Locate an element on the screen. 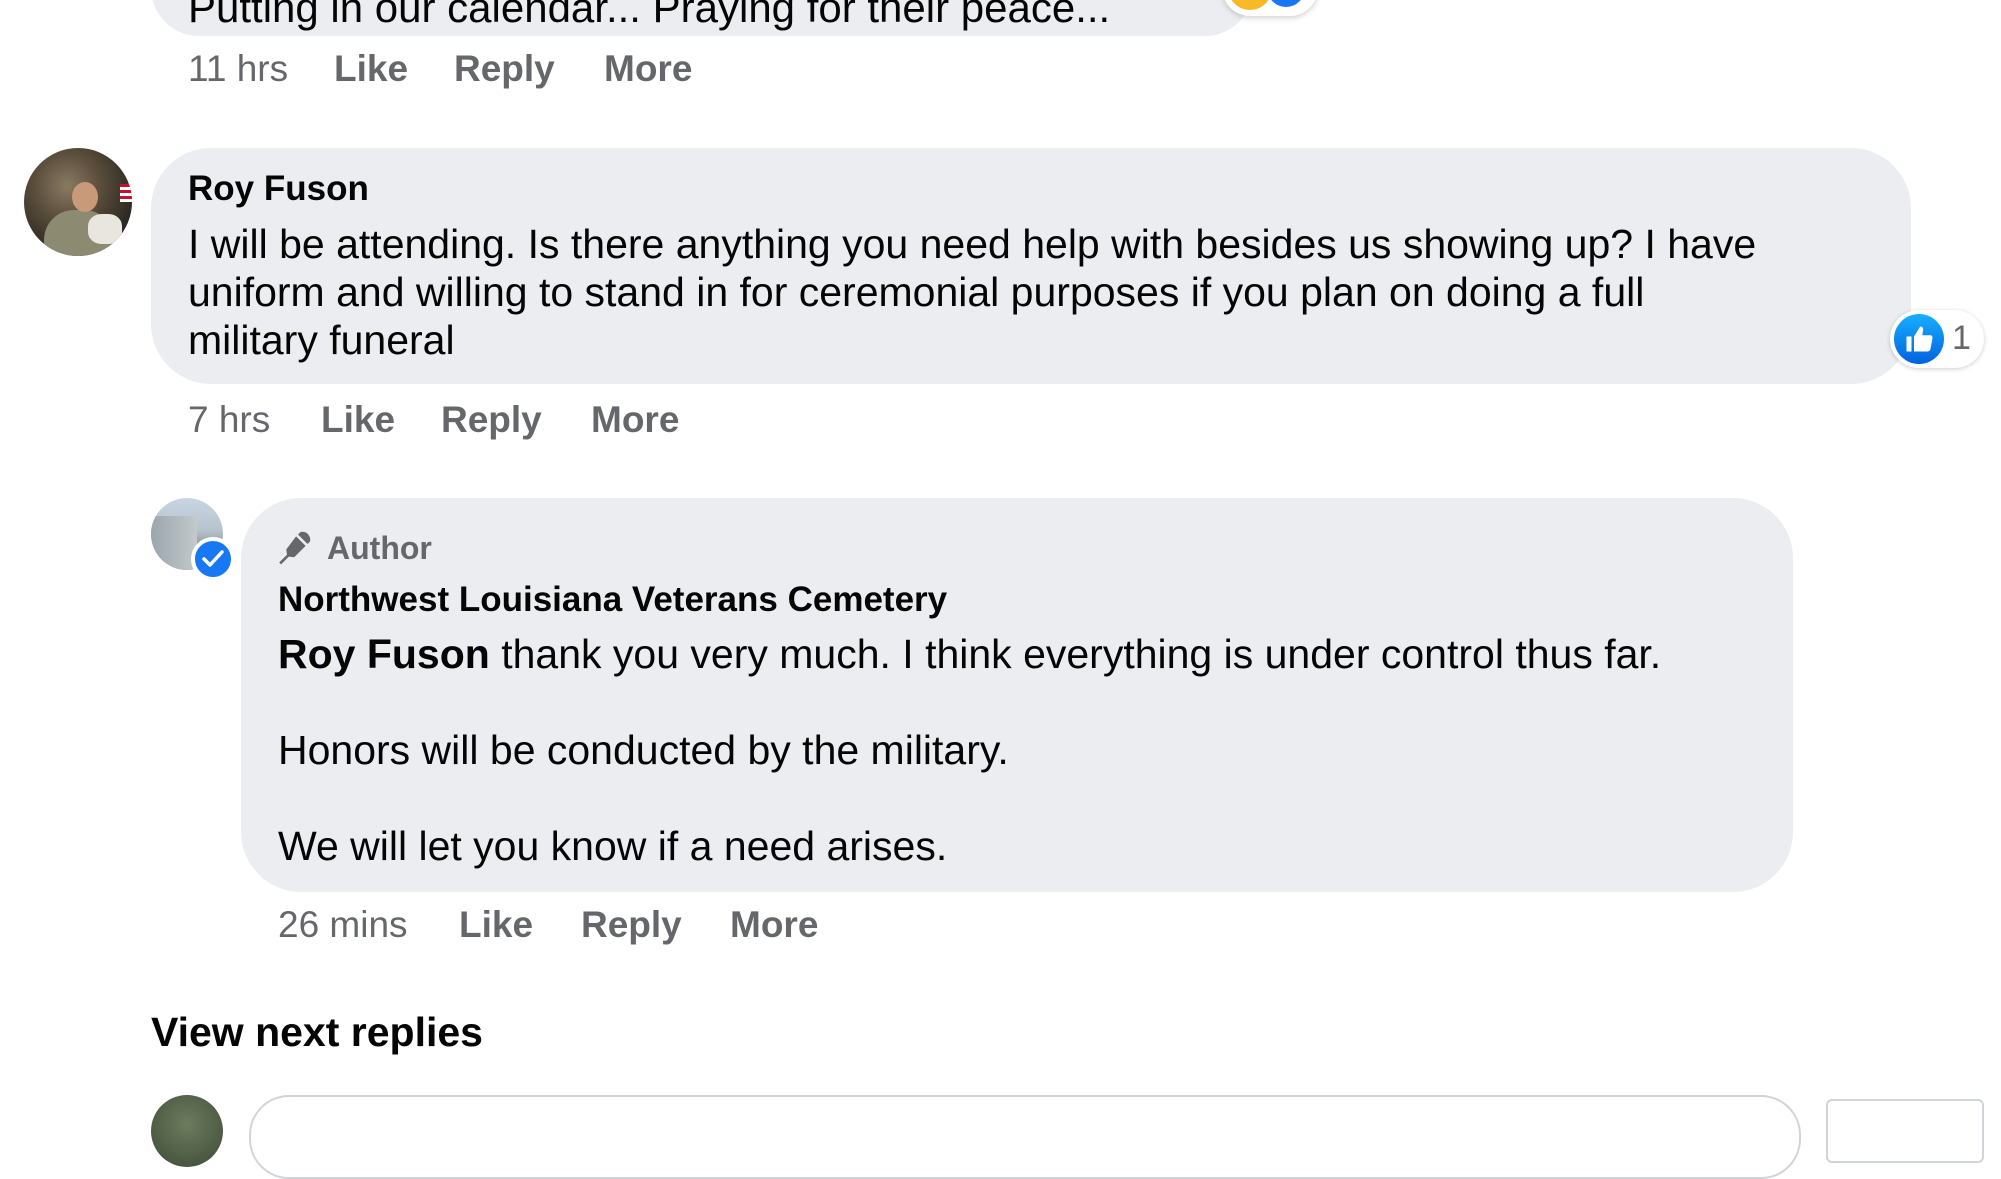 The image size is (2001, 1179). mention-link: Roy Fuson is located at coordinates (384, 654).